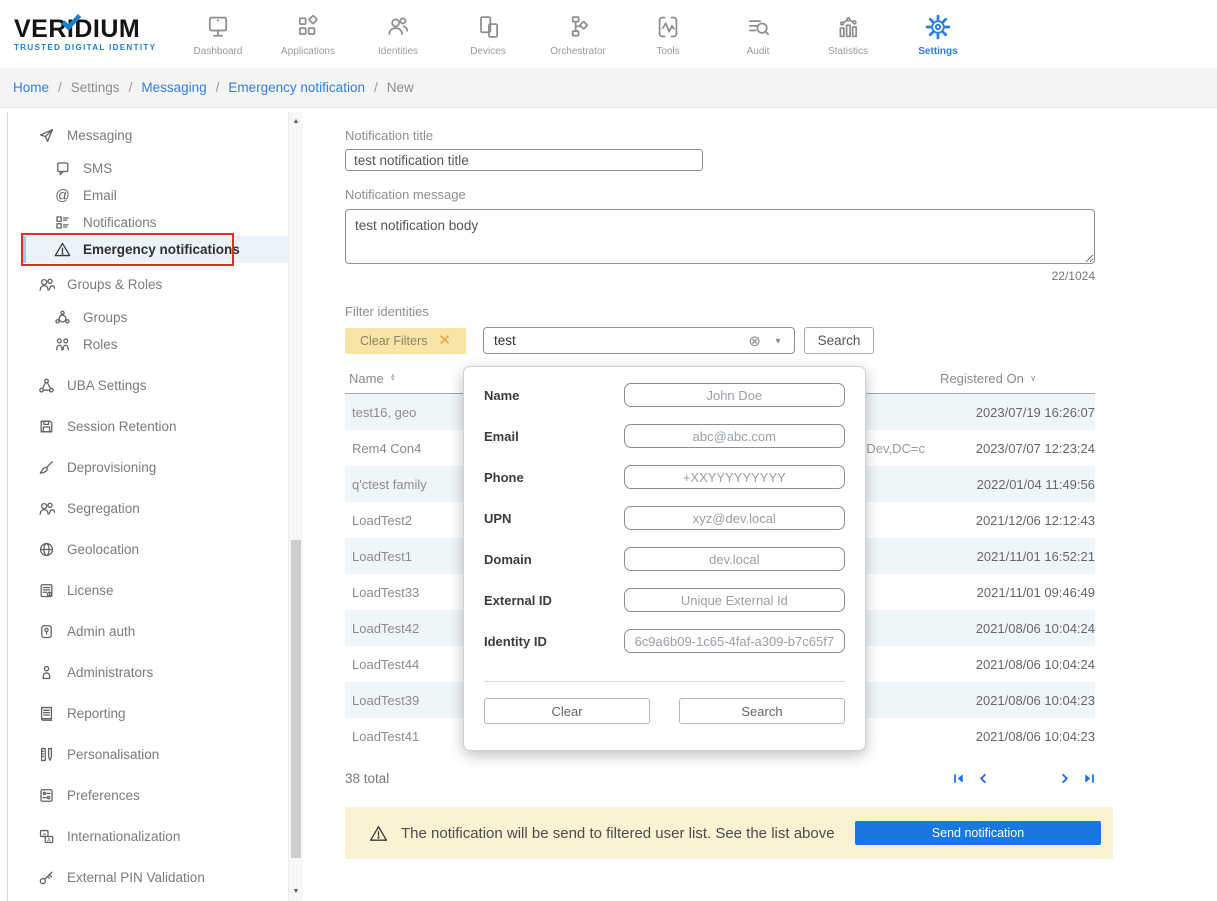  Describe the element at coordinates (148, 135) in the screenshot. I see `sidebar-item-messaging: Messaging` at that location.